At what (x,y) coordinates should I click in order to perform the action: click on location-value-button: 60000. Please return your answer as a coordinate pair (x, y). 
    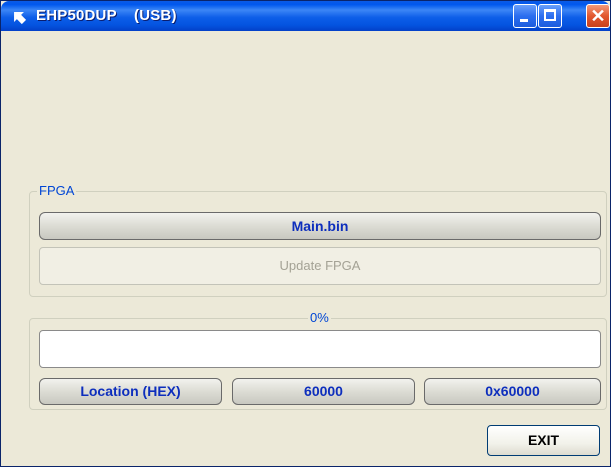
    Looking at the image, I should click on (323, 391).